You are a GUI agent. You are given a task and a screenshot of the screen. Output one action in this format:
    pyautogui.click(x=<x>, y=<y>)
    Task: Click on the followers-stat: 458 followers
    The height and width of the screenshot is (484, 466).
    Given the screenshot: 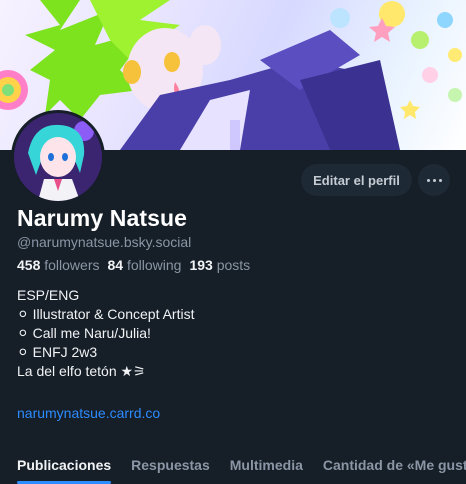 What is the action you would take?
    pyautogui.click(x=58, y=265)
    